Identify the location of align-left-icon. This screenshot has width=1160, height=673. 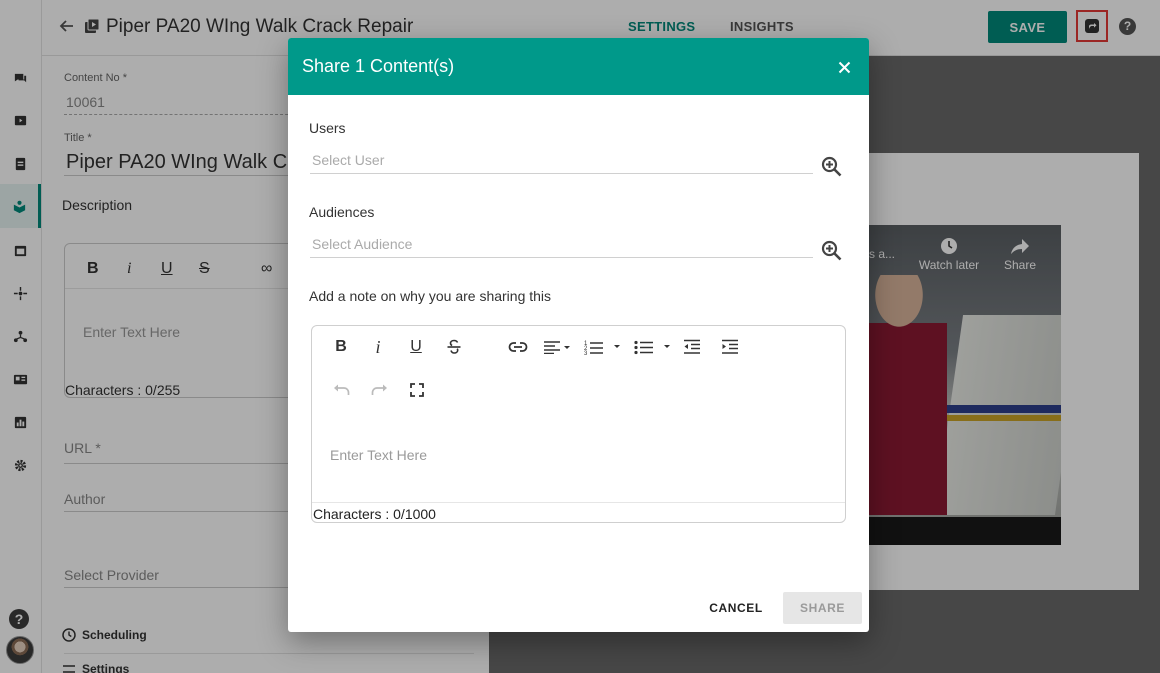
(557, 347).